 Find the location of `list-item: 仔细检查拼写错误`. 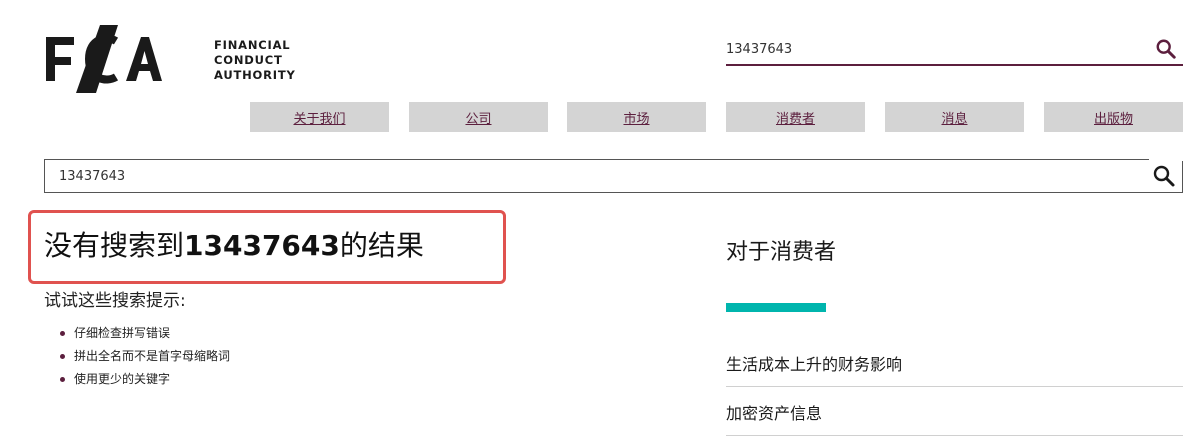

list-item: 仔细检查拼写错误 is located at coordinates (145, 333).